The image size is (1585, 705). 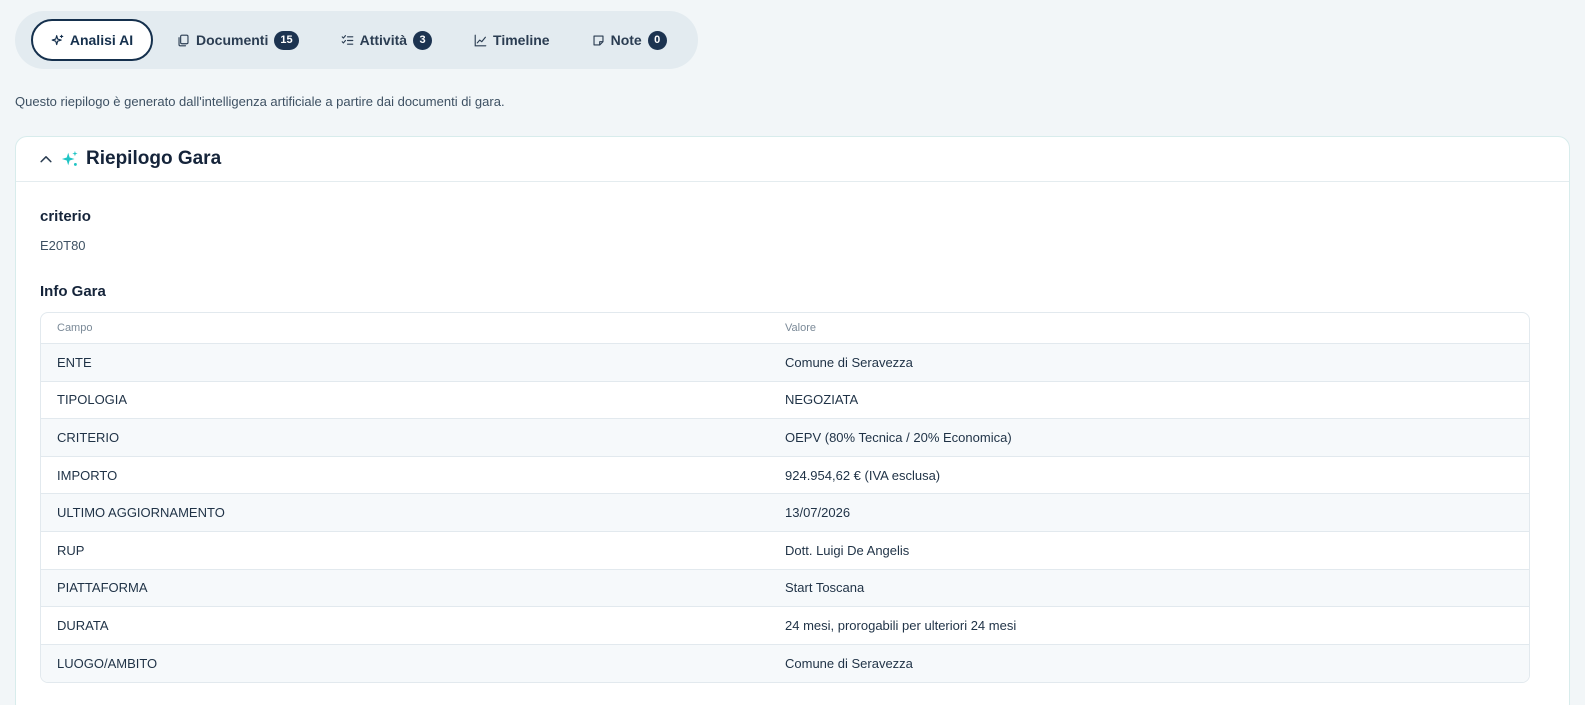 I want to click on card-header: Riepilogo Gara, so click(x=792, y=159).